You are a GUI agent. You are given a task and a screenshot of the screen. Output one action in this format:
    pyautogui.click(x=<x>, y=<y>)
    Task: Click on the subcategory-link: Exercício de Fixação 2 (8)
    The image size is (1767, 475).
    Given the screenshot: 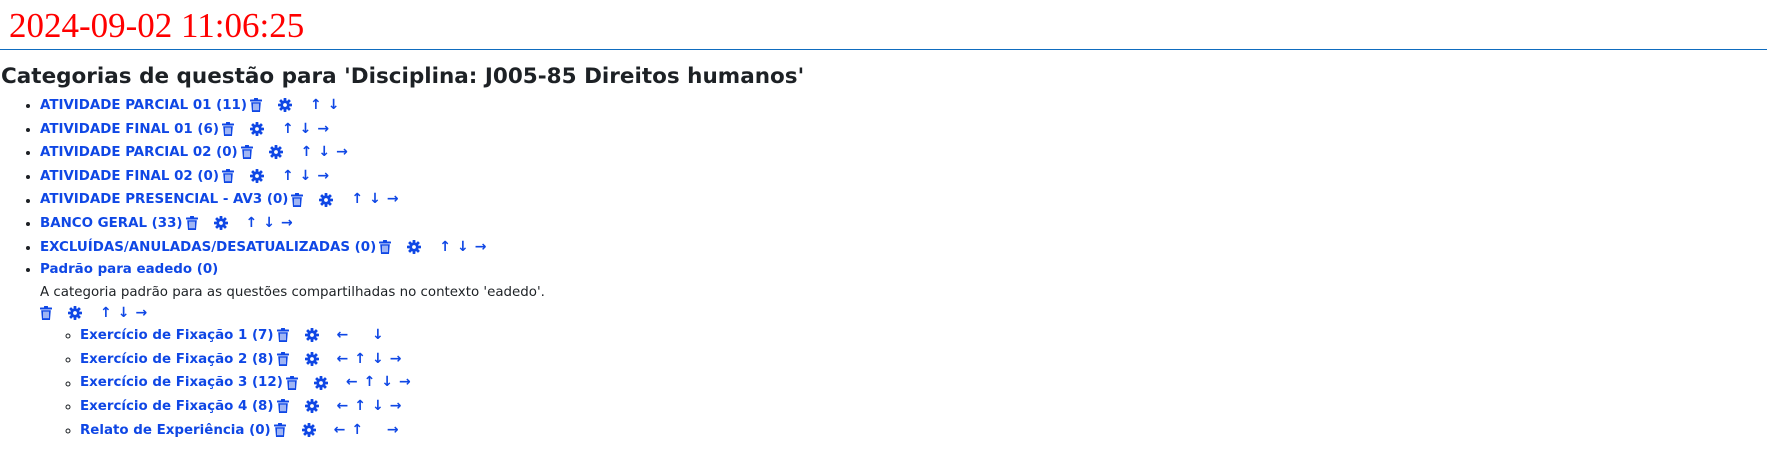 What is the action you would take?
    pyautogui.click(x=177, y=359)
    